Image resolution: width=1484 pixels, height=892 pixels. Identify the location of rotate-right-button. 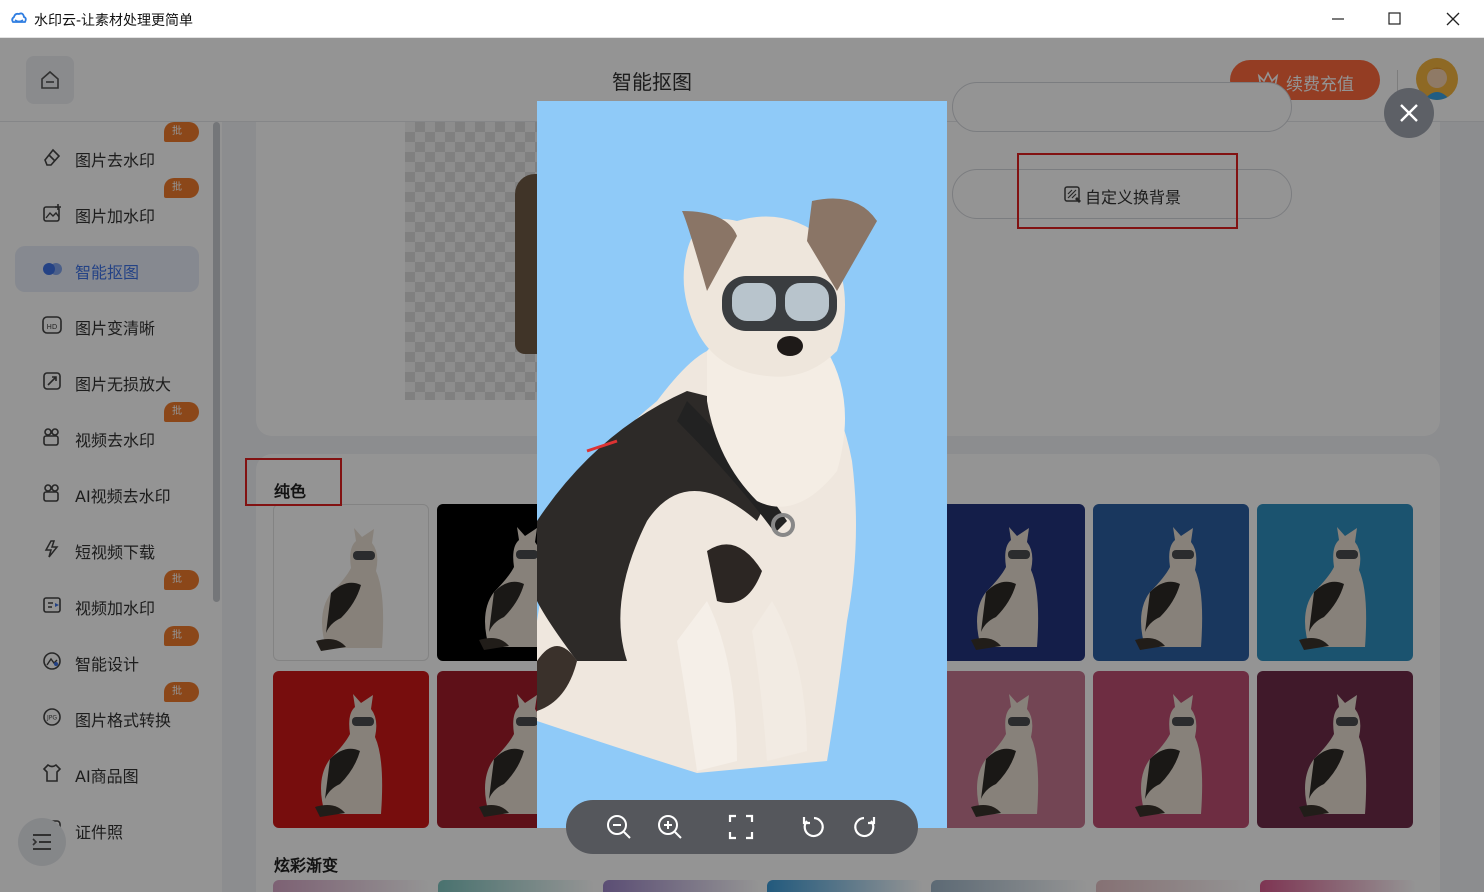
(864, 827).